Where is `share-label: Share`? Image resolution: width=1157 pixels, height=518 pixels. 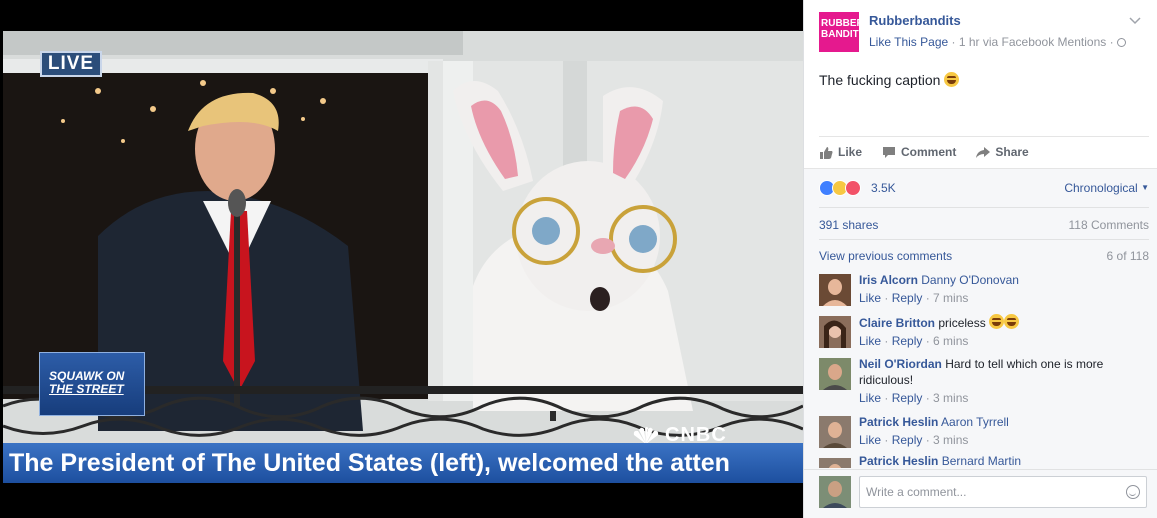 share-label: Share is located at coordinates (1012, 152).